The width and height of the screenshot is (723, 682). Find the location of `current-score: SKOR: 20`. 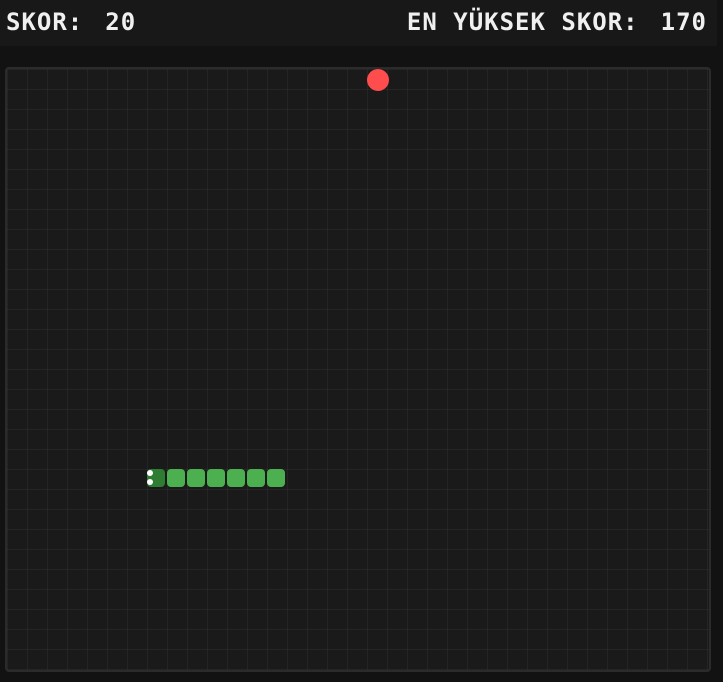

current-score: SKOR: 20 is located at coordinates (71, 22).